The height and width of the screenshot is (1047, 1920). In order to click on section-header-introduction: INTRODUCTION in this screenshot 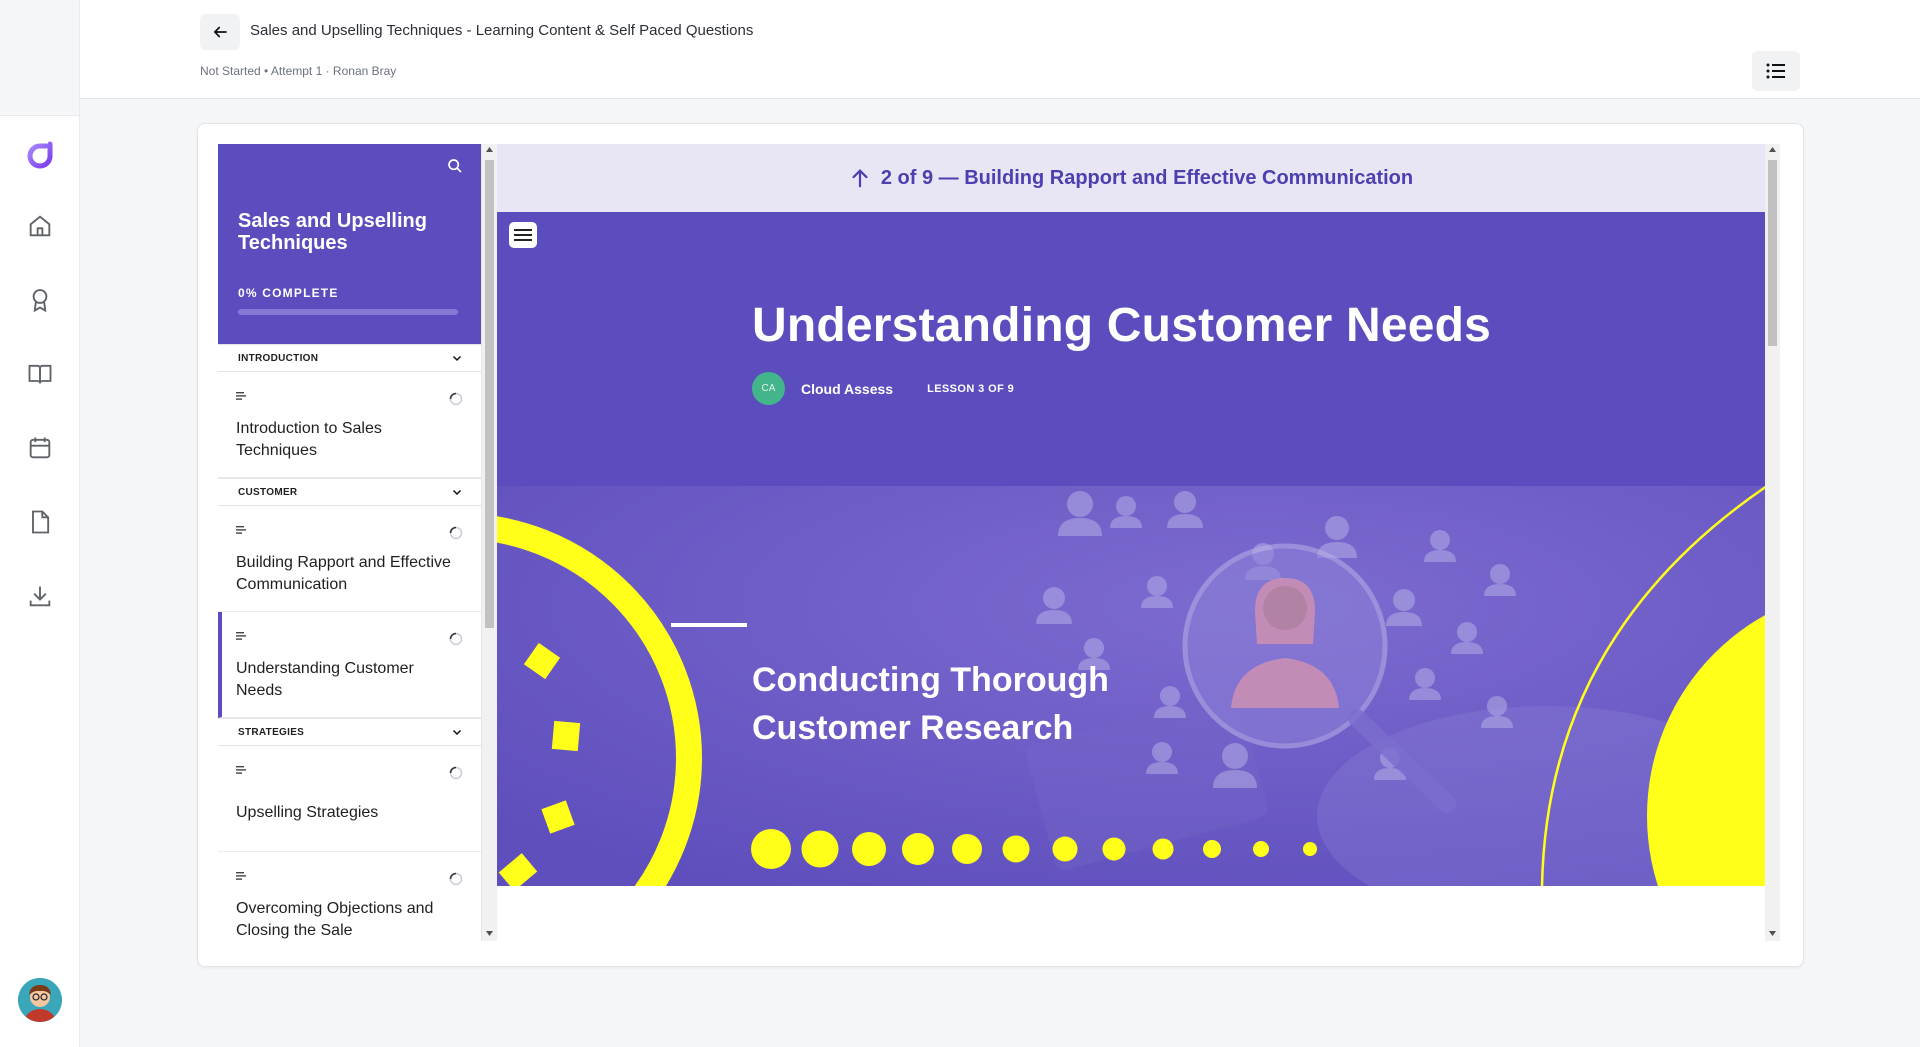, I will do `click(349, 358)`.